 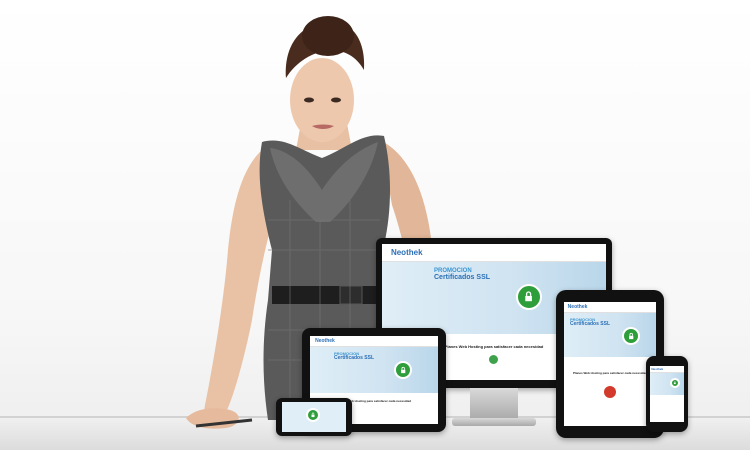 What do you see at coordinates (374, 341) in the screenshot?
I see `tablet-navbar: Neothek` at bounding box center [374, 341].